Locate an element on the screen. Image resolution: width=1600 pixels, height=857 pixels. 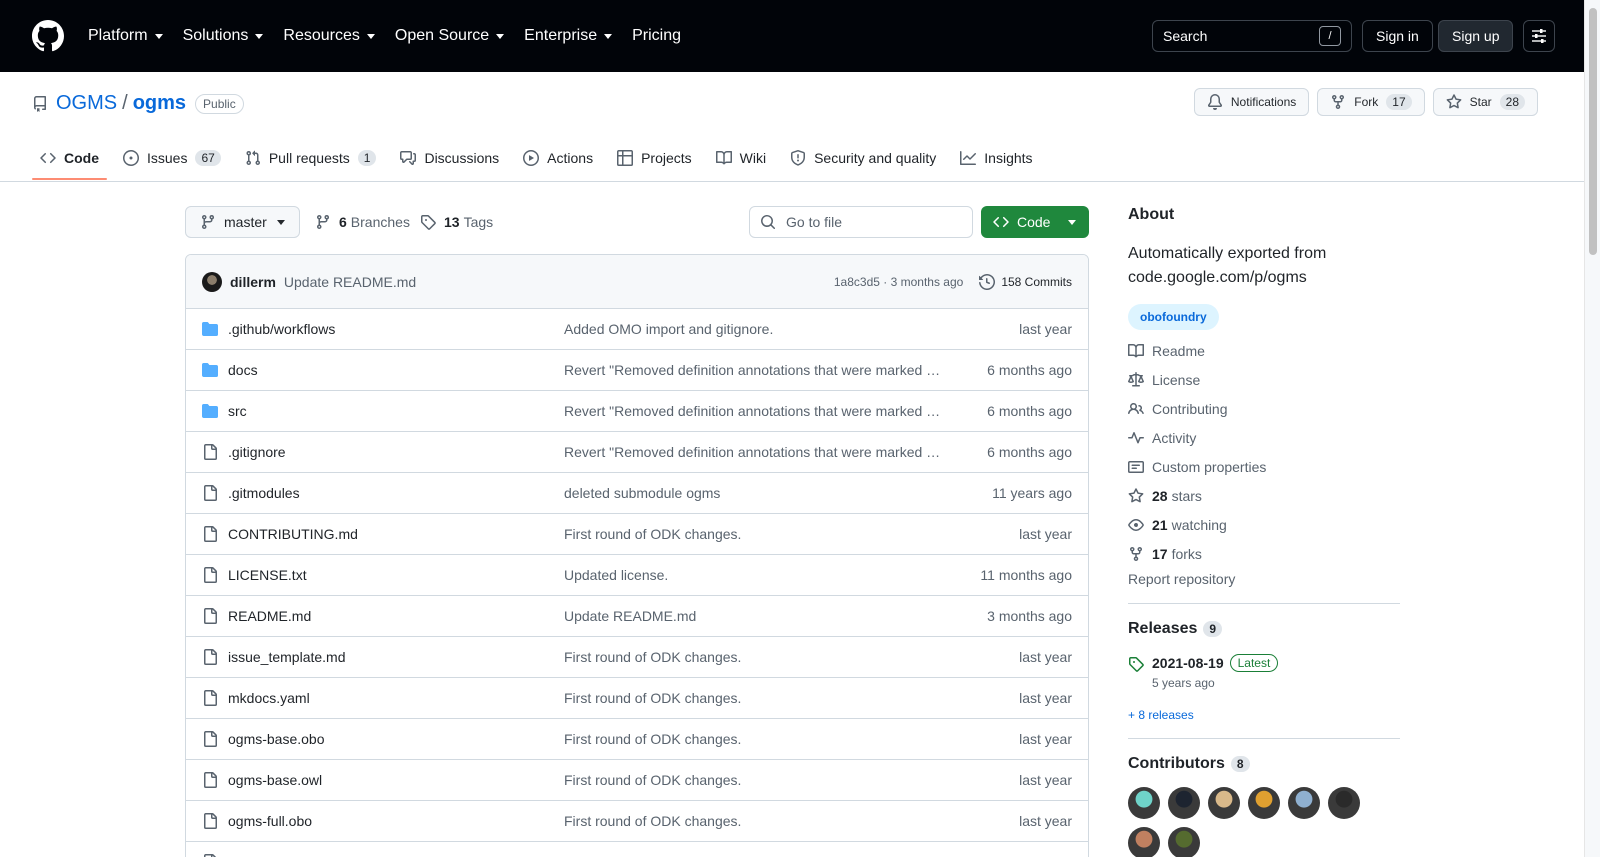
star-button: Star 28 is located at coordinates (1485, 102).